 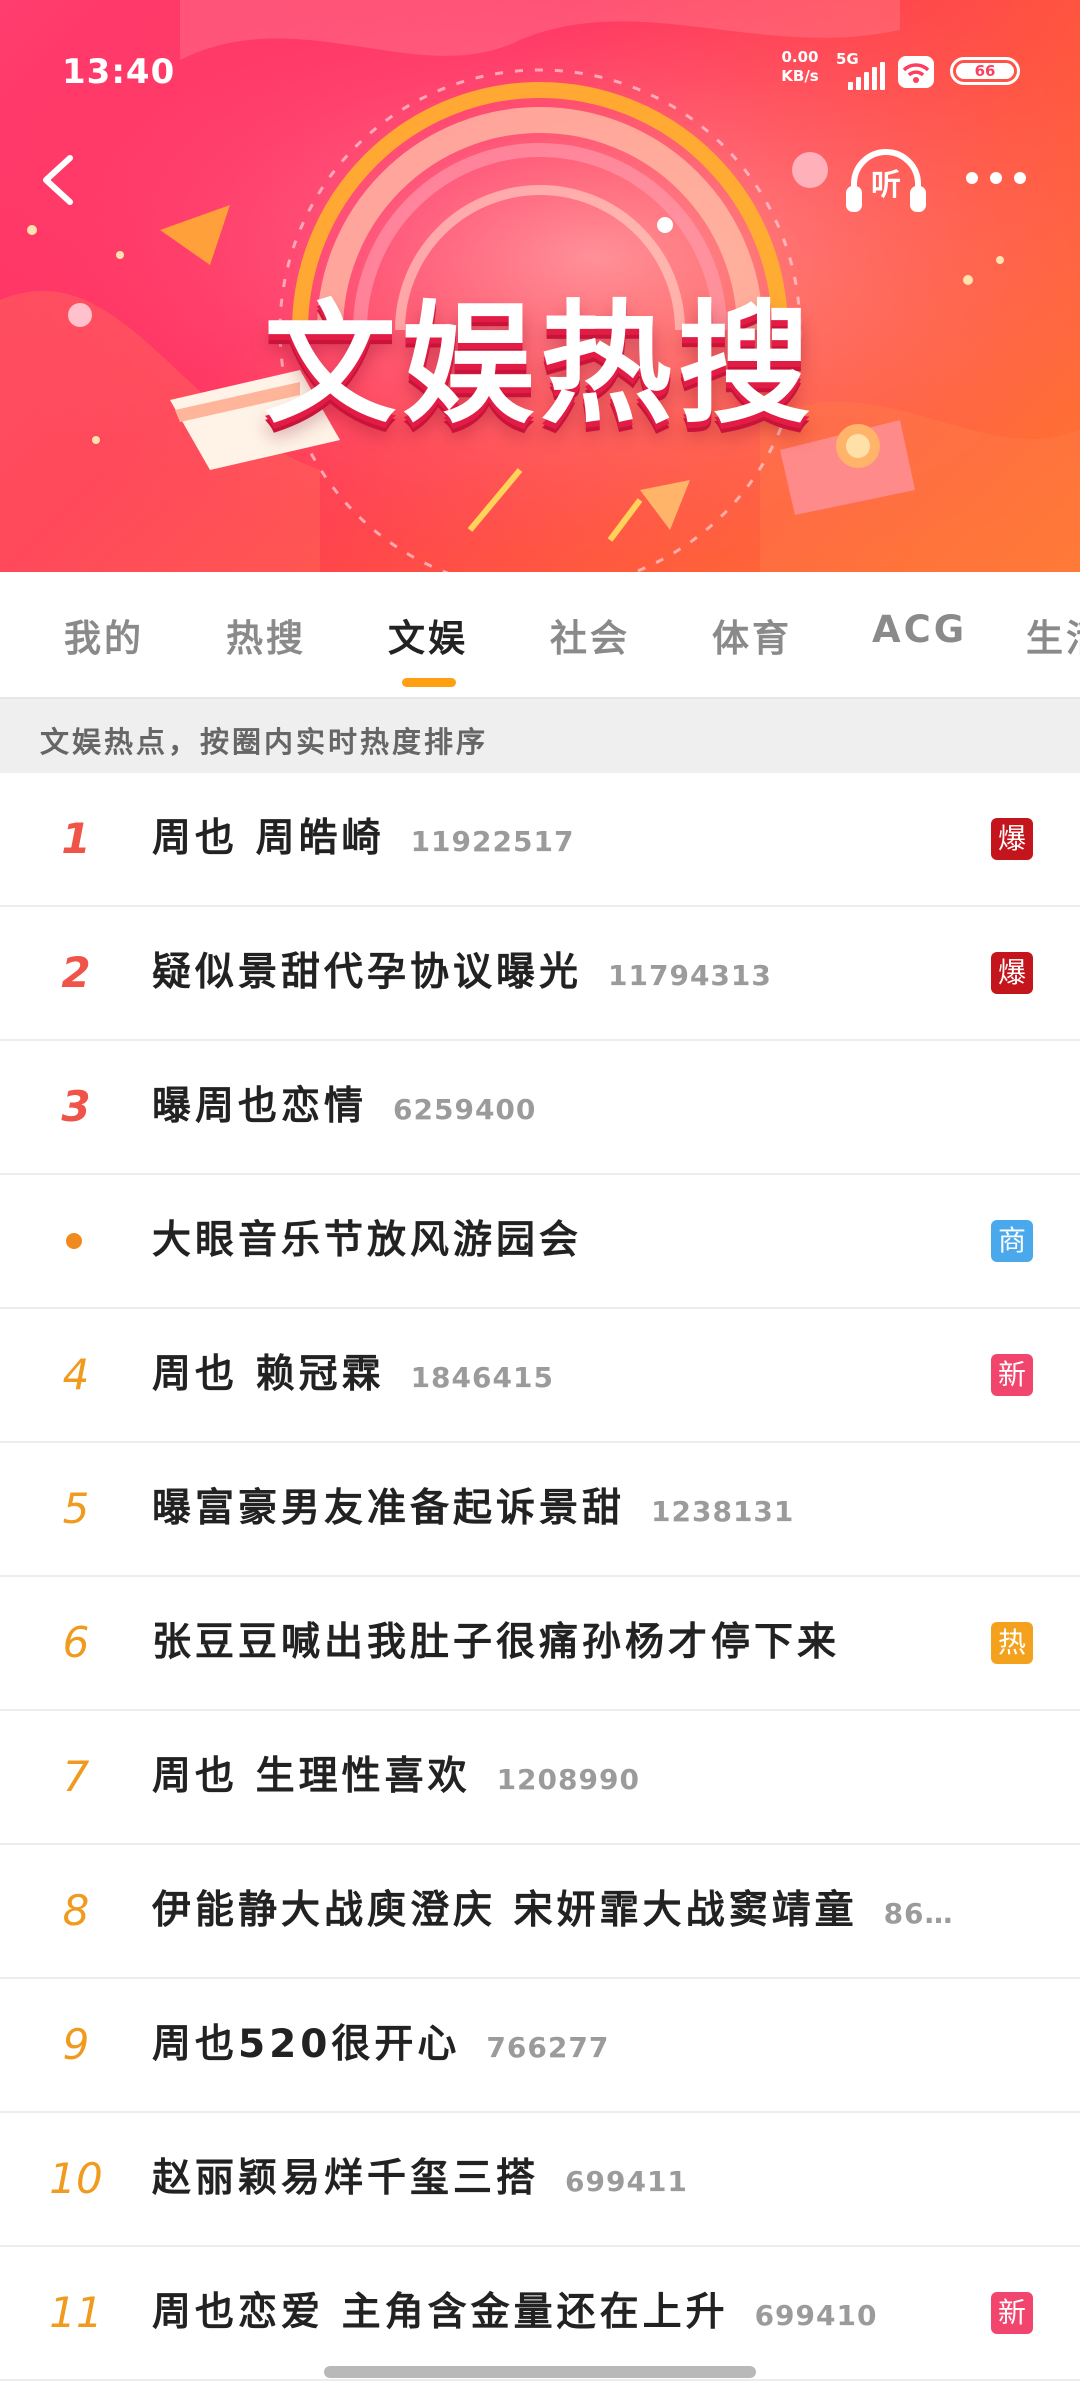 I want to click on rank-number: 8, so click(x=76, y=1910).